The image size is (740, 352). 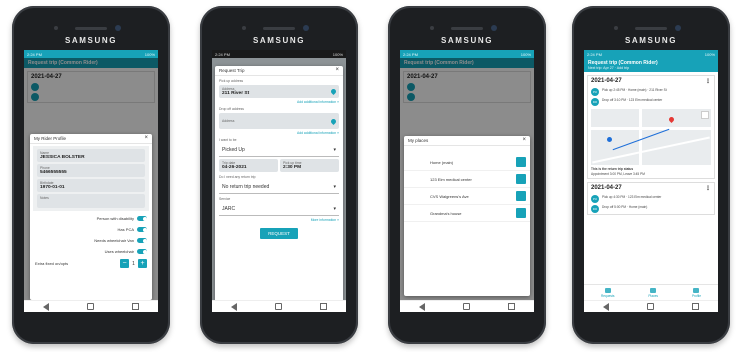 I want to click on toggle-pca: Has PCA, so click(x=91, y=229).